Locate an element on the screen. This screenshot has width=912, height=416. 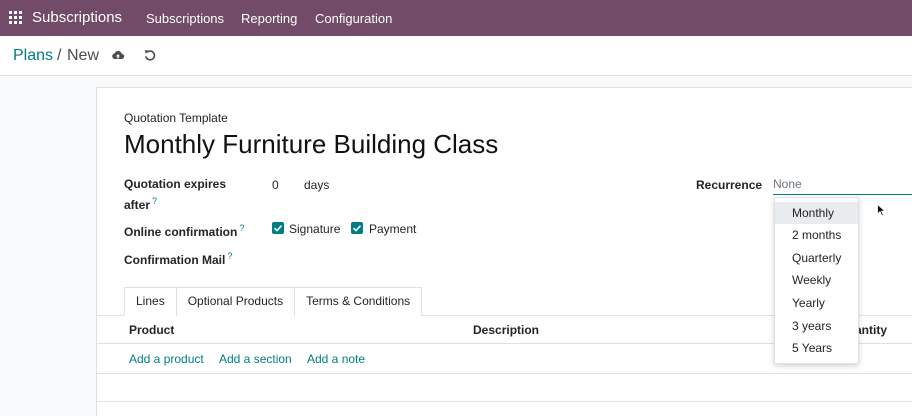
recurrence-option-yearly: Yearly is located at coordinates (816, 303).